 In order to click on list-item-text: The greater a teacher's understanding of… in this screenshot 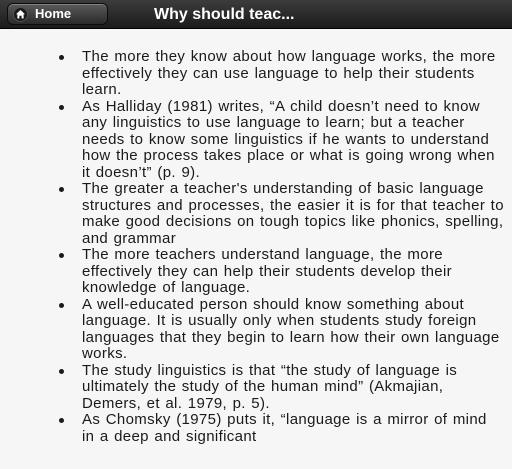, I will do `click(293, 213)`.